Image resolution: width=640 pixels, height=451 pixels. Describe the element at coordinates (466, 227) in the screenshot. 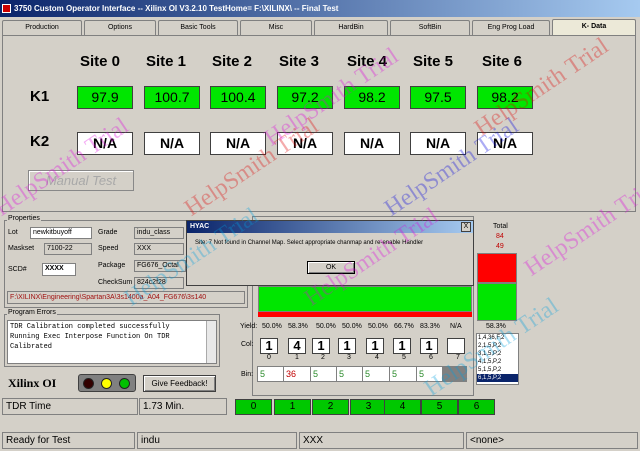

I see `dialog-close-button: X` at that location.